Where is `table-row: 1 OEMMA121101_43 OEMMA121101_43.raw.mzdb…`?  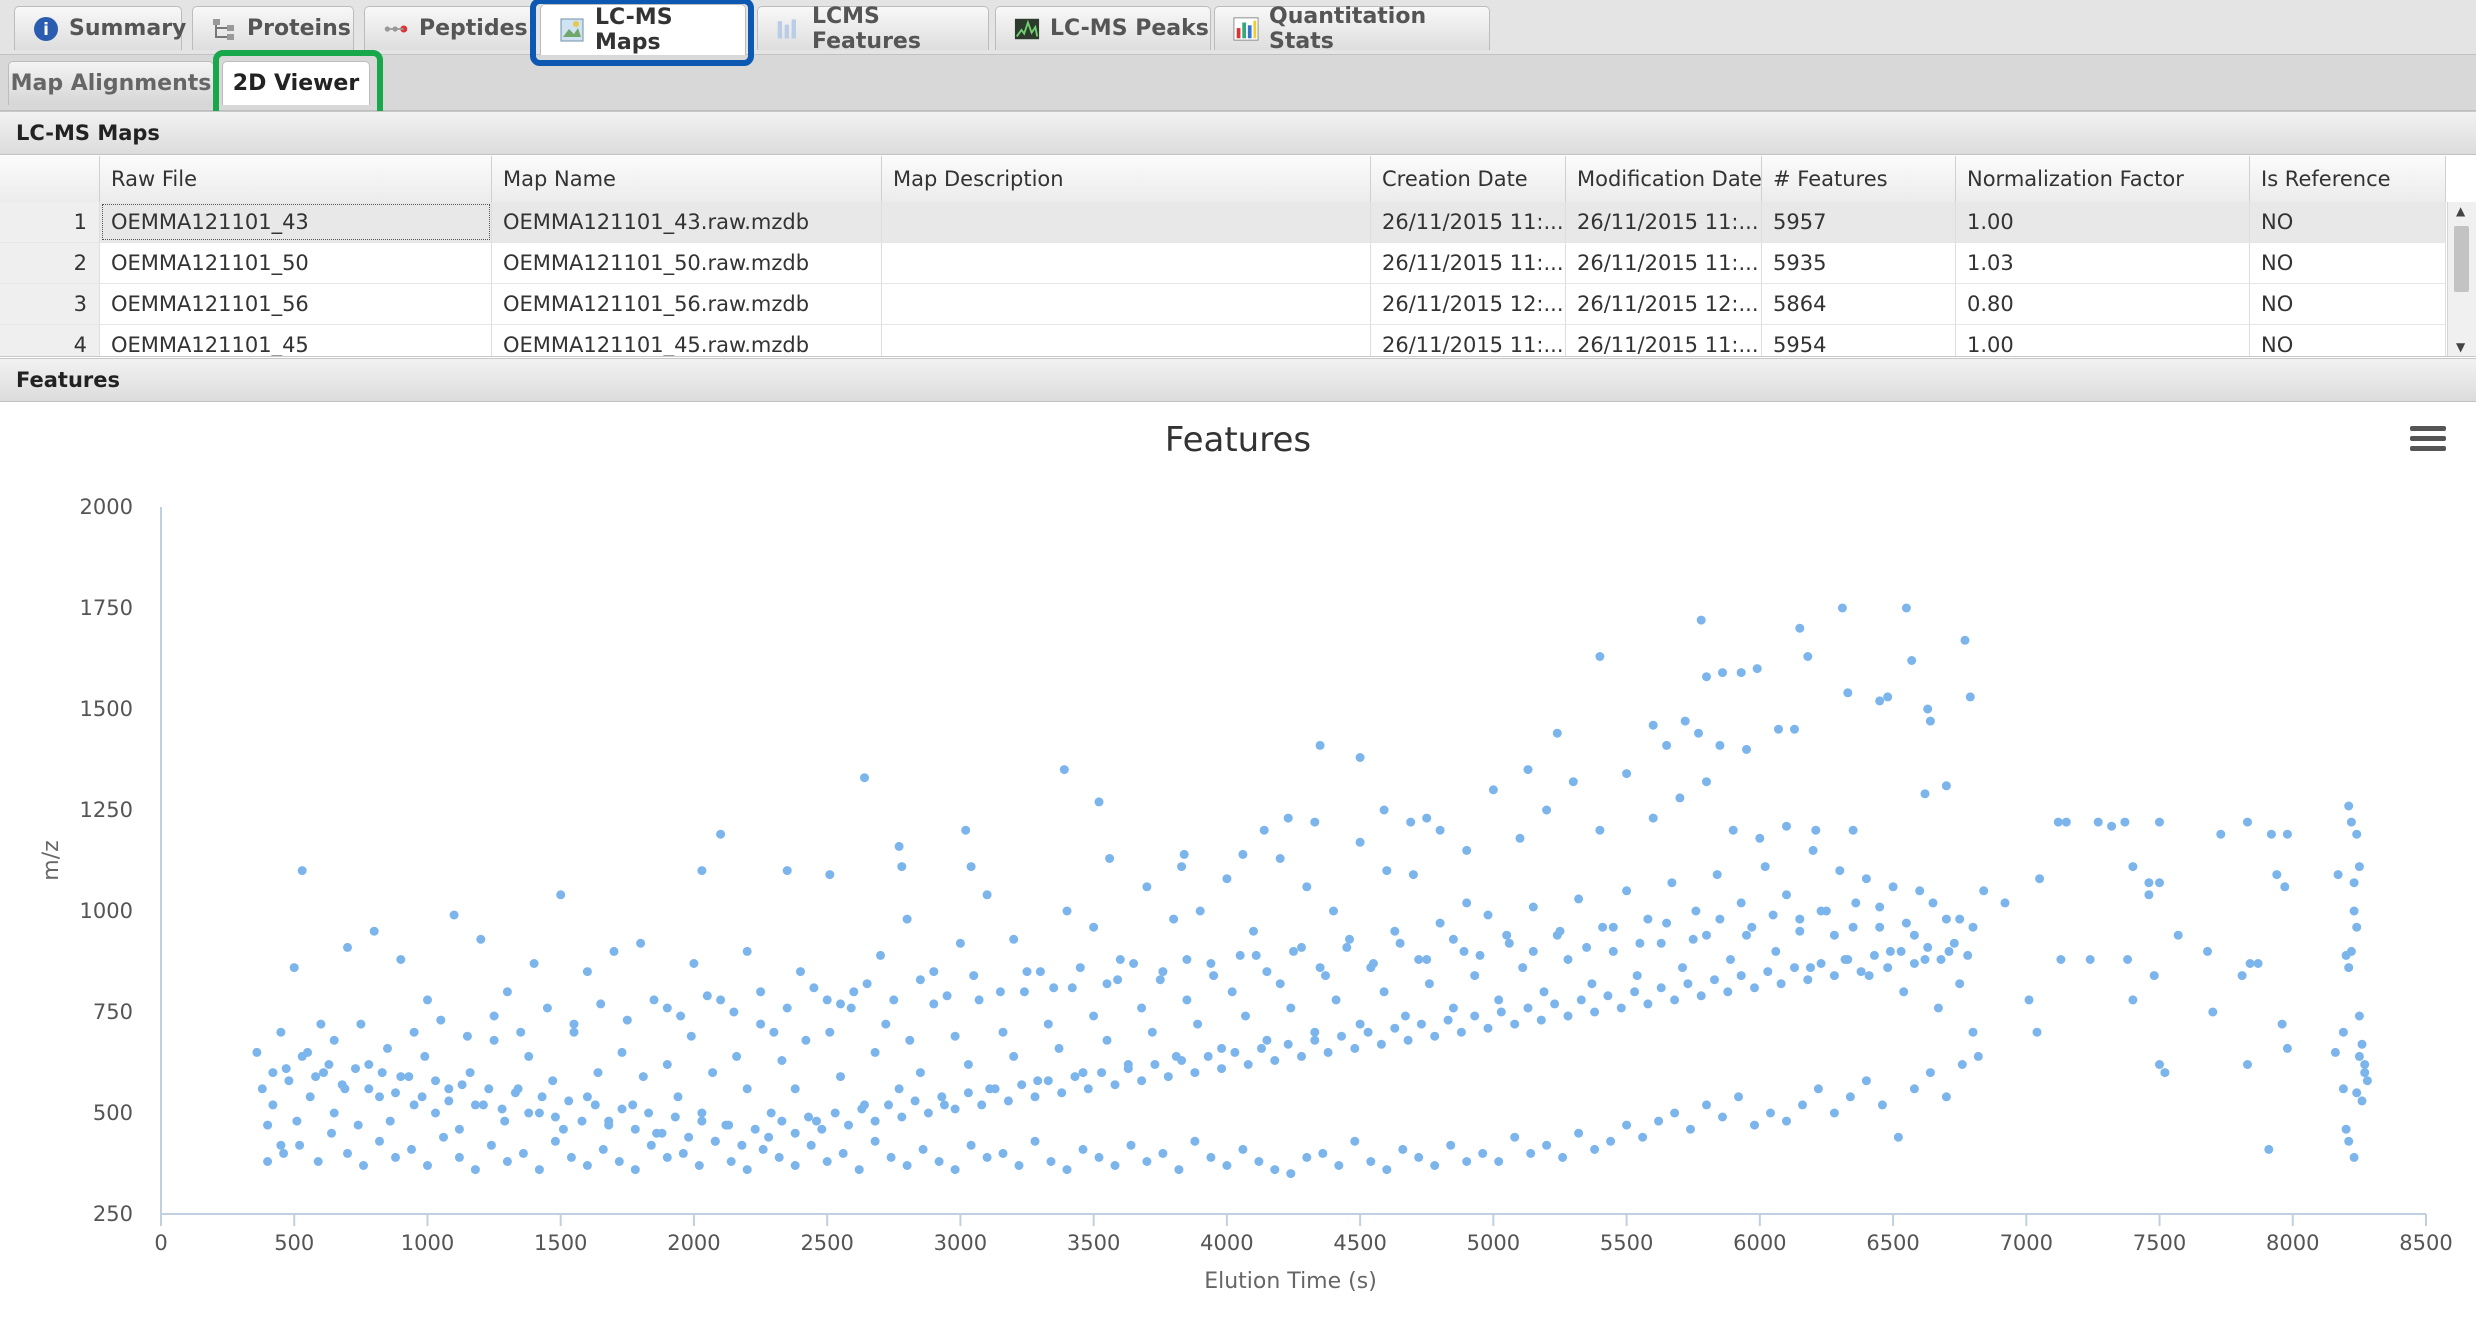
table-row: 1 OEMMA121101_43 OEMMA121101_43.raw.mzdb… is located at coordinates (1223, 222).